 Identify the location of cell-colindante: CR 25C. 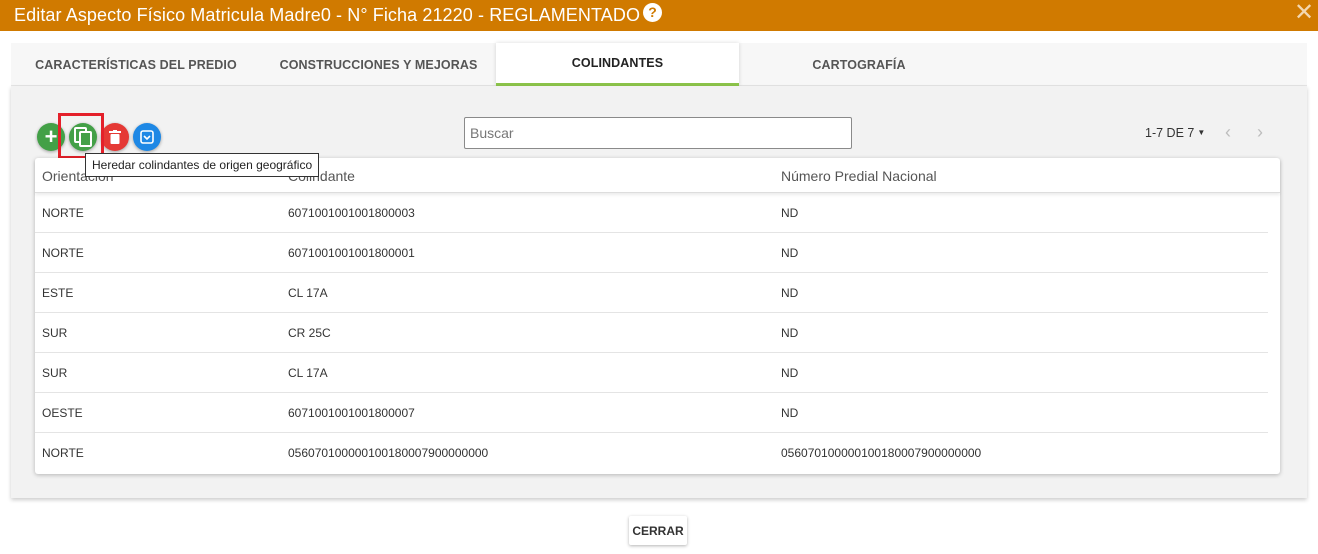
(309, 333).